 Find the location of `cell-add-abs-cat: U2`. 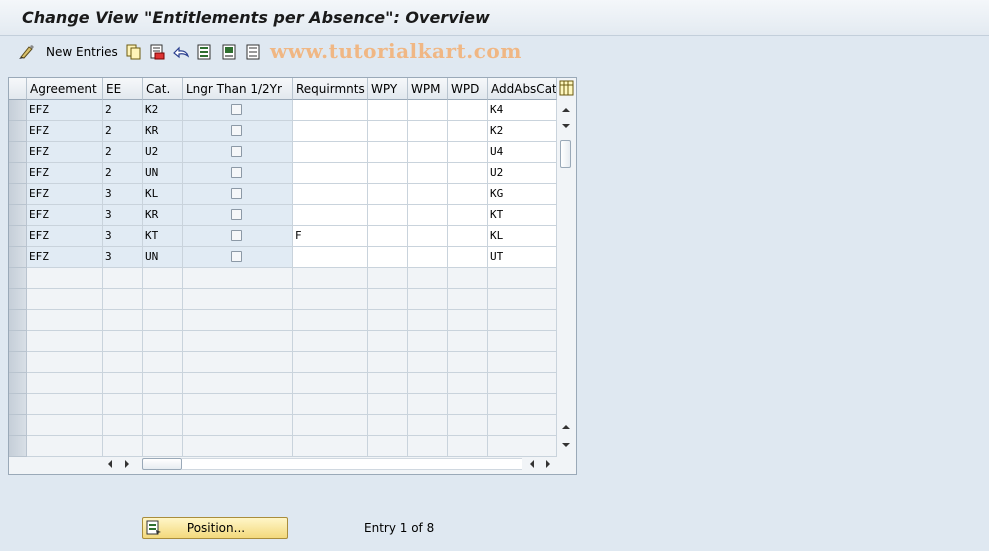

cell-add-abs-cat: U2 is located at coordinates (522, 173).